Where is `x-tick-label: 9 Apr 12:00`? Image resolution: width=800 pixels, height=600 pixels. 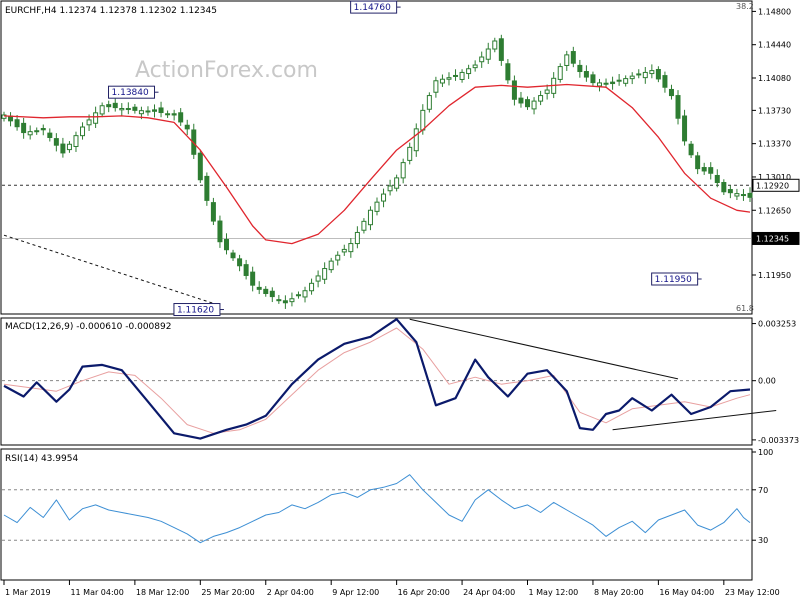
x-tick-label: 9 Apr 12:00 is located at coordinates (355, 592).